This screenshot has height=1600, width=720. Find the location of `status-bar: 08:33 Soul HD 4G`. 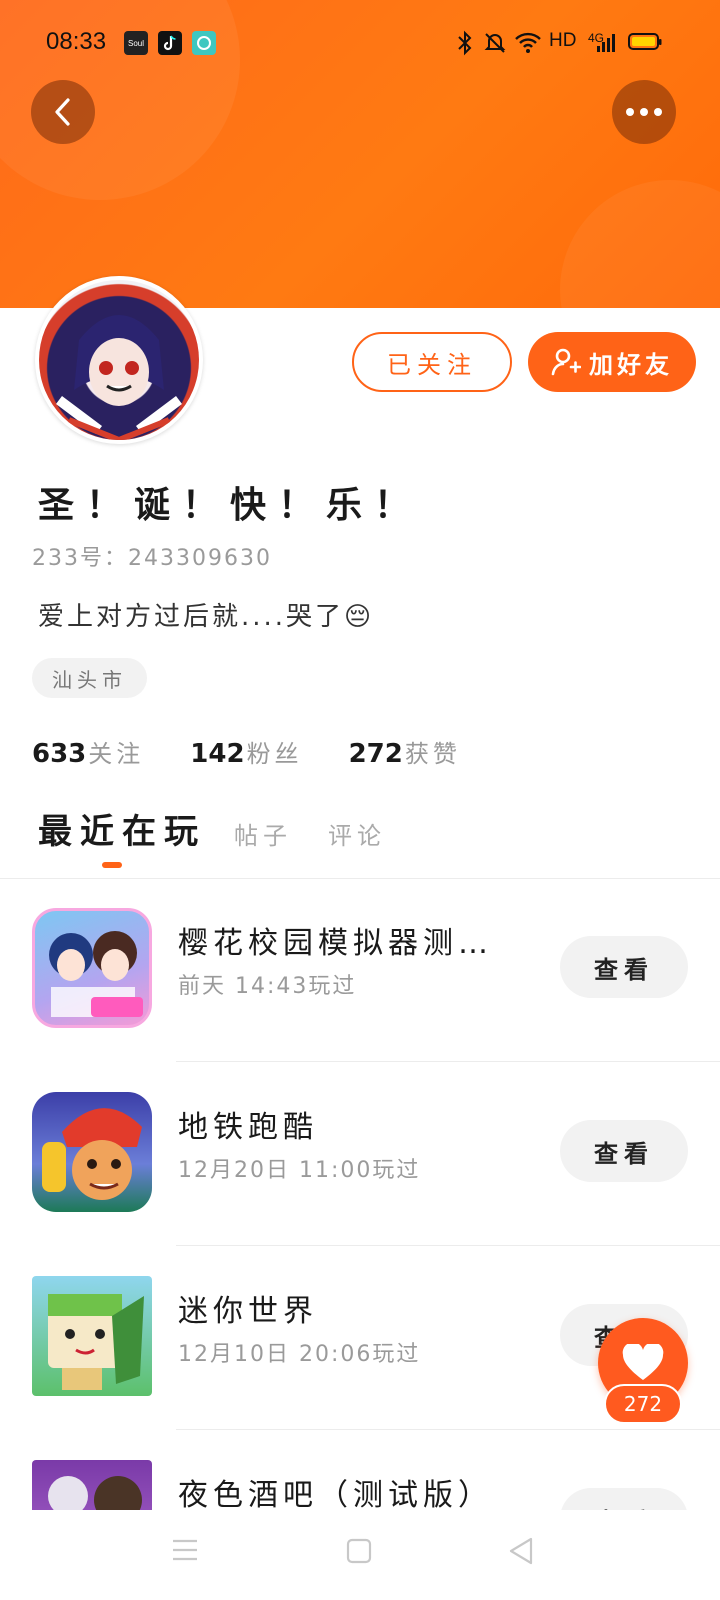

status-bar: 08:33 Soul HD 4G is located at coordinates (360, 43).